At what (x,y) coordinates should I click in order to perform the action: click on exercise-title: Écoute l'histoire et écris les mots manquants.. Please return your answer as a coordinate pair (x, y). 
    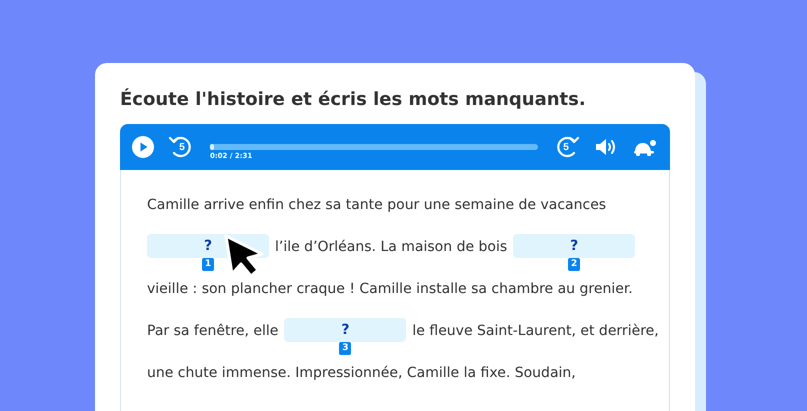
    Looking at the image, I should click on (353, 99).